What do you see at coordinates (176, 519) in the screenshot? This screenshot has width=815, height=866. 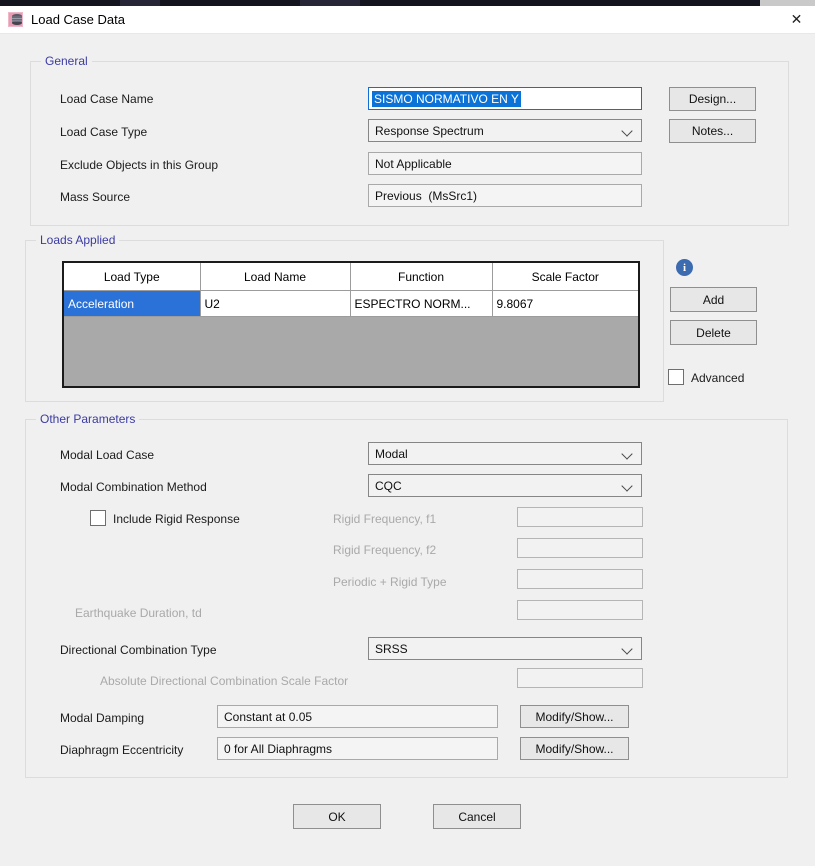 I see `include-rigid-response-label: Include Rigid Response` at bounding box center [176, 519].